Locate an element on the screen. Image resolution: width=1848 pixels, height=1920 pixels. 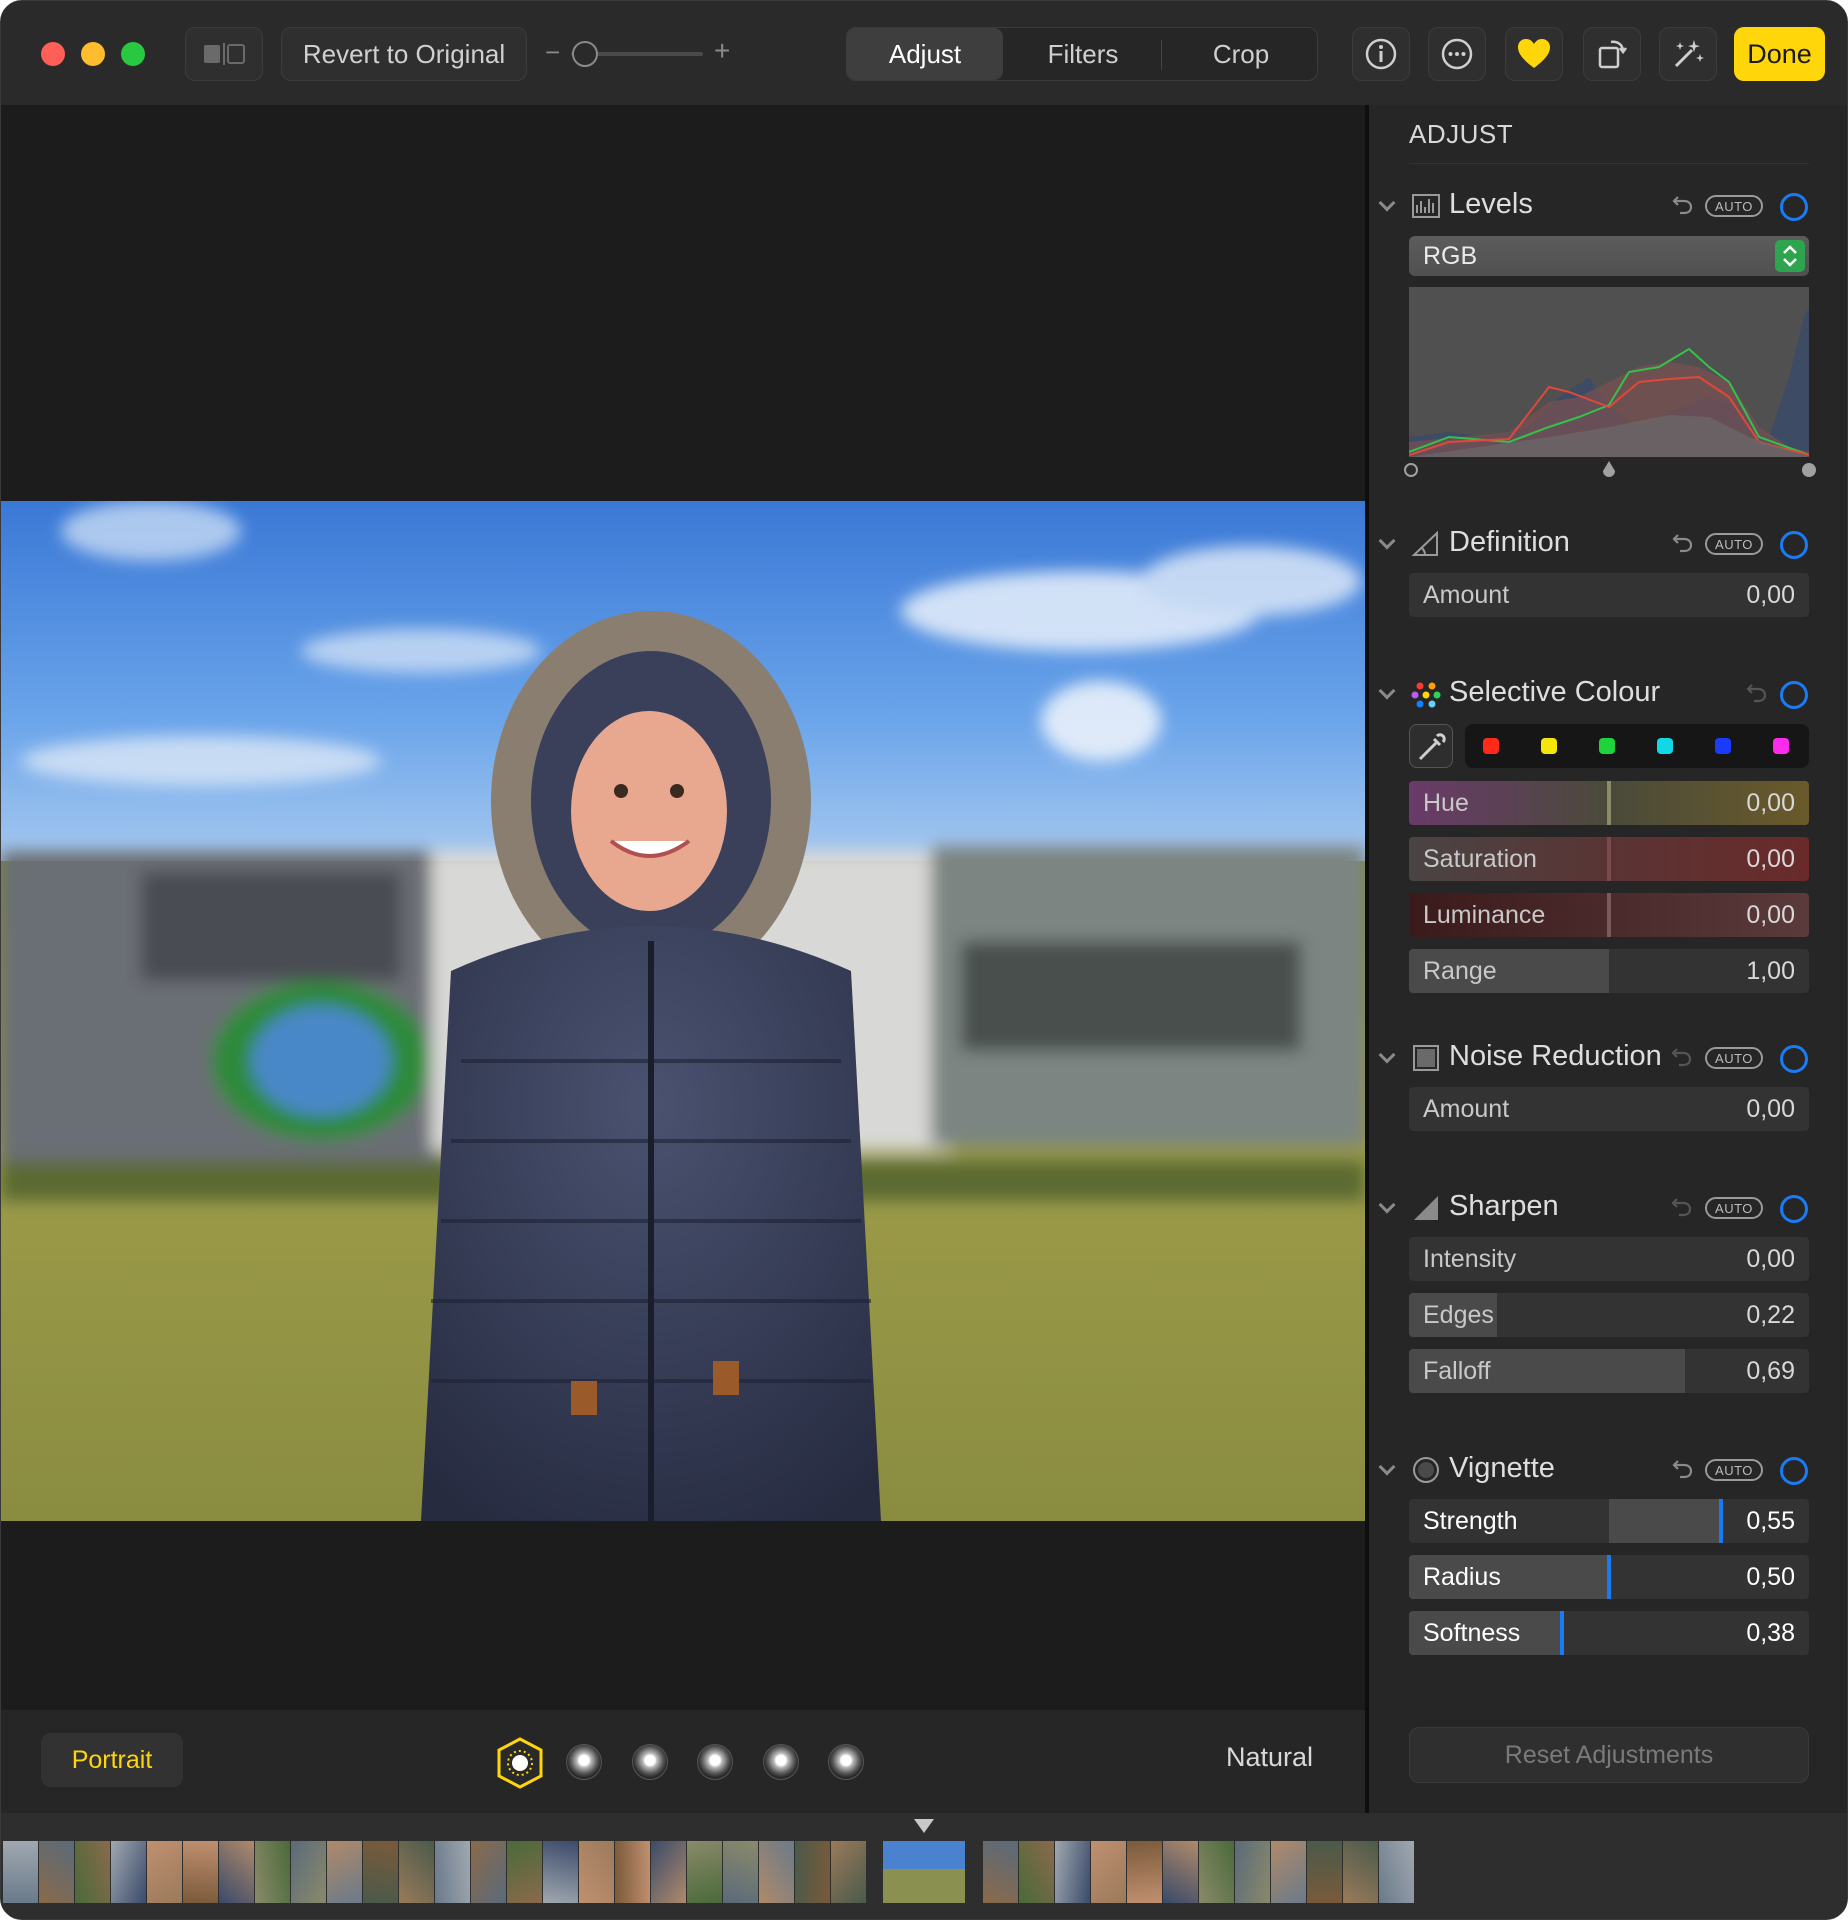
noise-reduction-toggle is located at coordinates (1794, 1059).